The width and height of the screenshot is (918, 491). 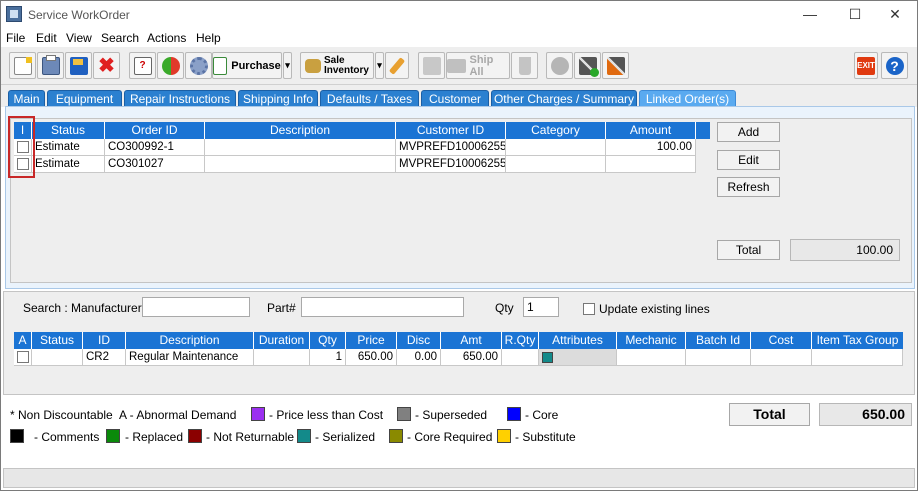 I want to click on menu-edit: Edit, so click(x=46, y=38).